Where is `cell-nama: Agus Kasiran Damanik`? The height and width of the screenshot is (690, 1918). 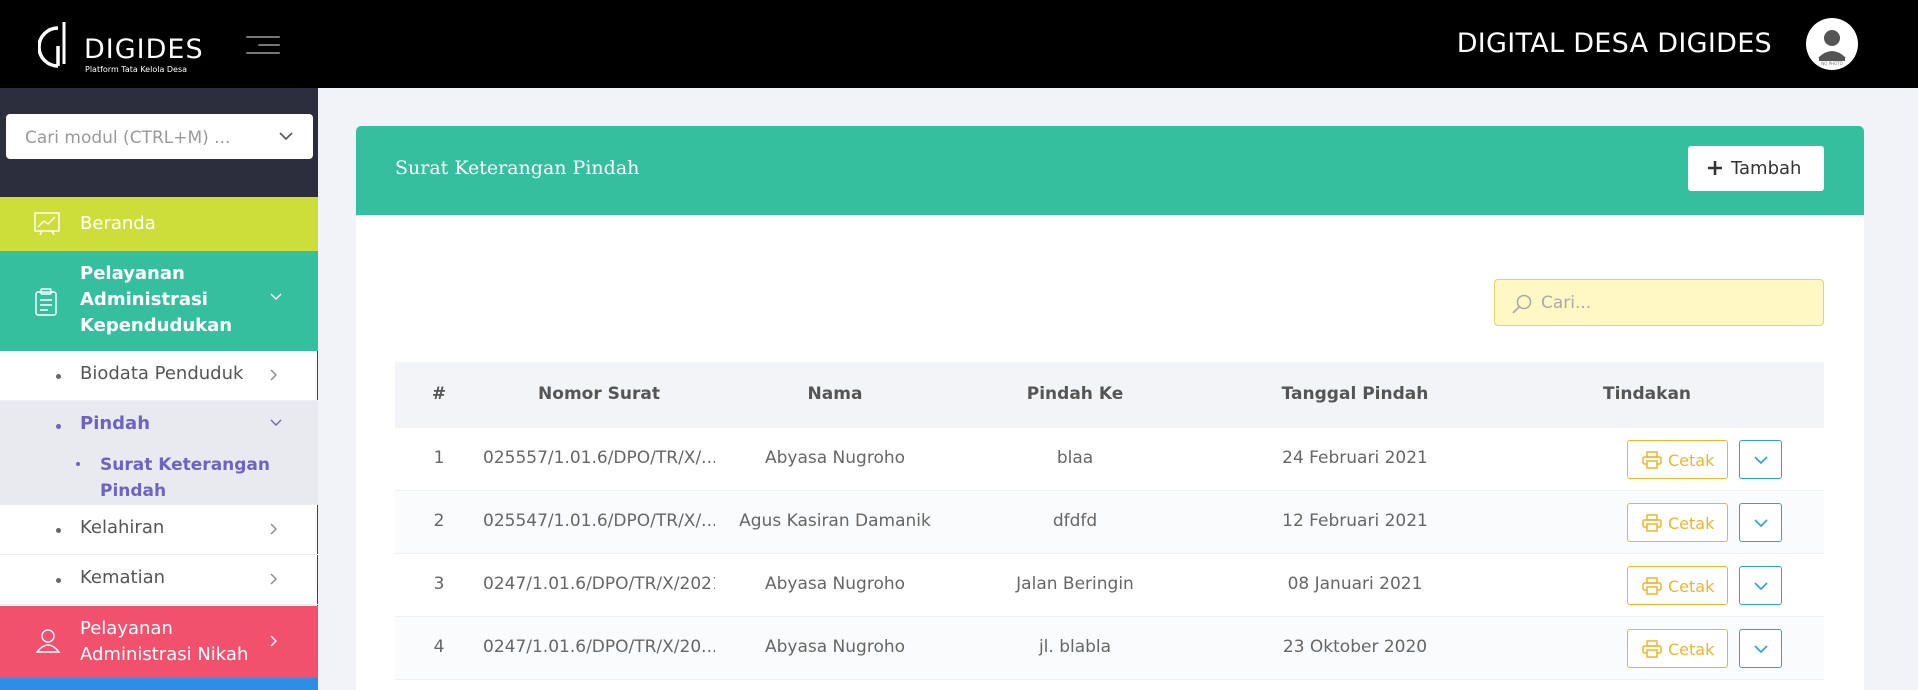
cell-nama: Agus Kasiran Damanik is located at coordinates (835, 521).